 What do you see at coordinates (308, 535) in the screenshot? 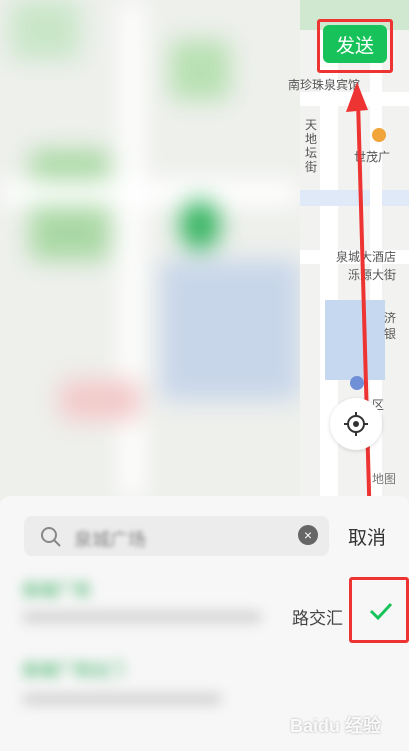
I see `clear-icon: ×` at bounding box center [308, 535].